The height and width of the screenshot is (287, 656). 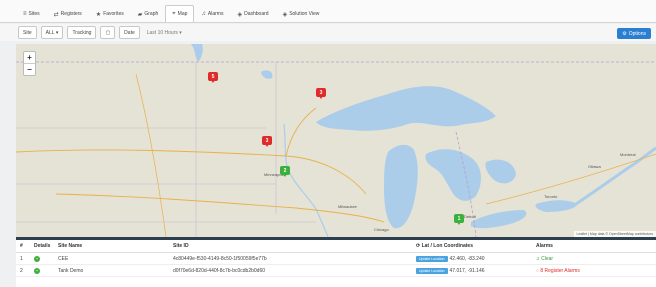 I want to click on map-place-label: Detroit, so click(x=470, y=216).